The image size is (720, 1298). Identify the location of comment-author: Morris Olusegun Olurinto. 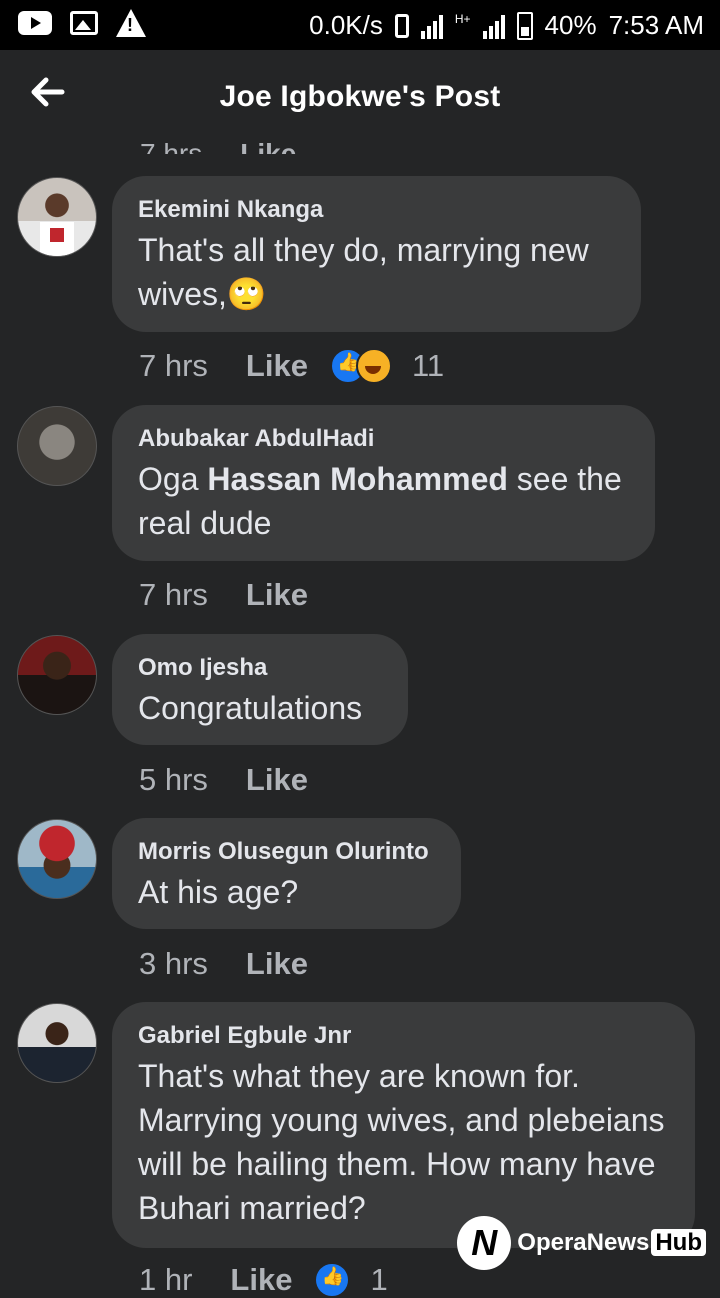
(286, 852).